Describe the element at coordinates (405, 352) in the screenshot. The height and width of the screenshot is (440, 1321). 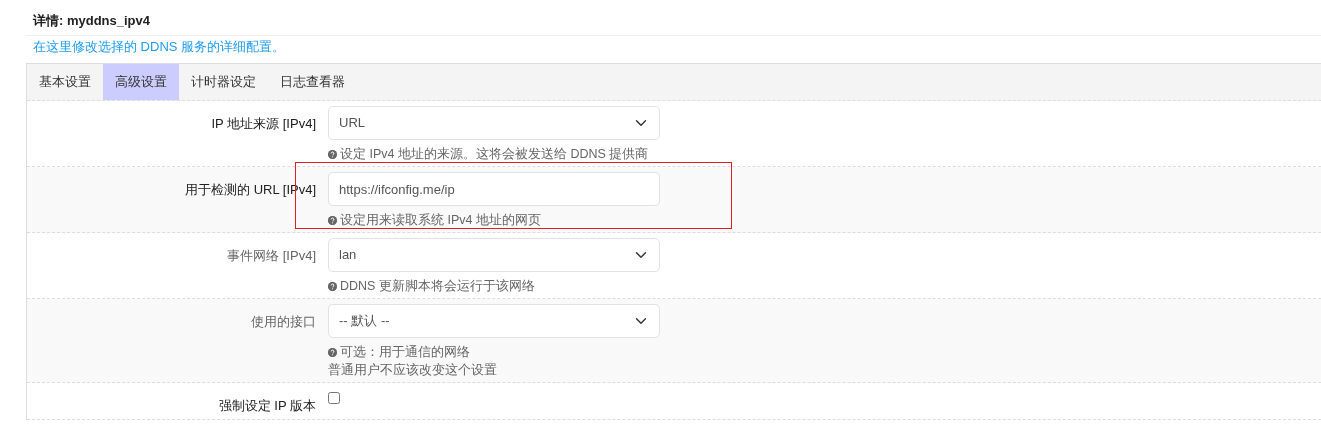
I see `help-text: 可选：用于通信的网络` at that location.